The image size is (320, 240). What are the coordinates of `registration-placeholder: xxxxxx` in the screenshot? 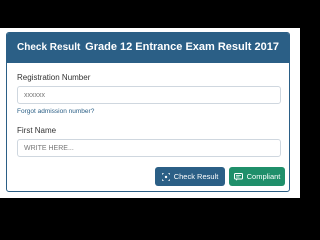 It's located at (34, 95).